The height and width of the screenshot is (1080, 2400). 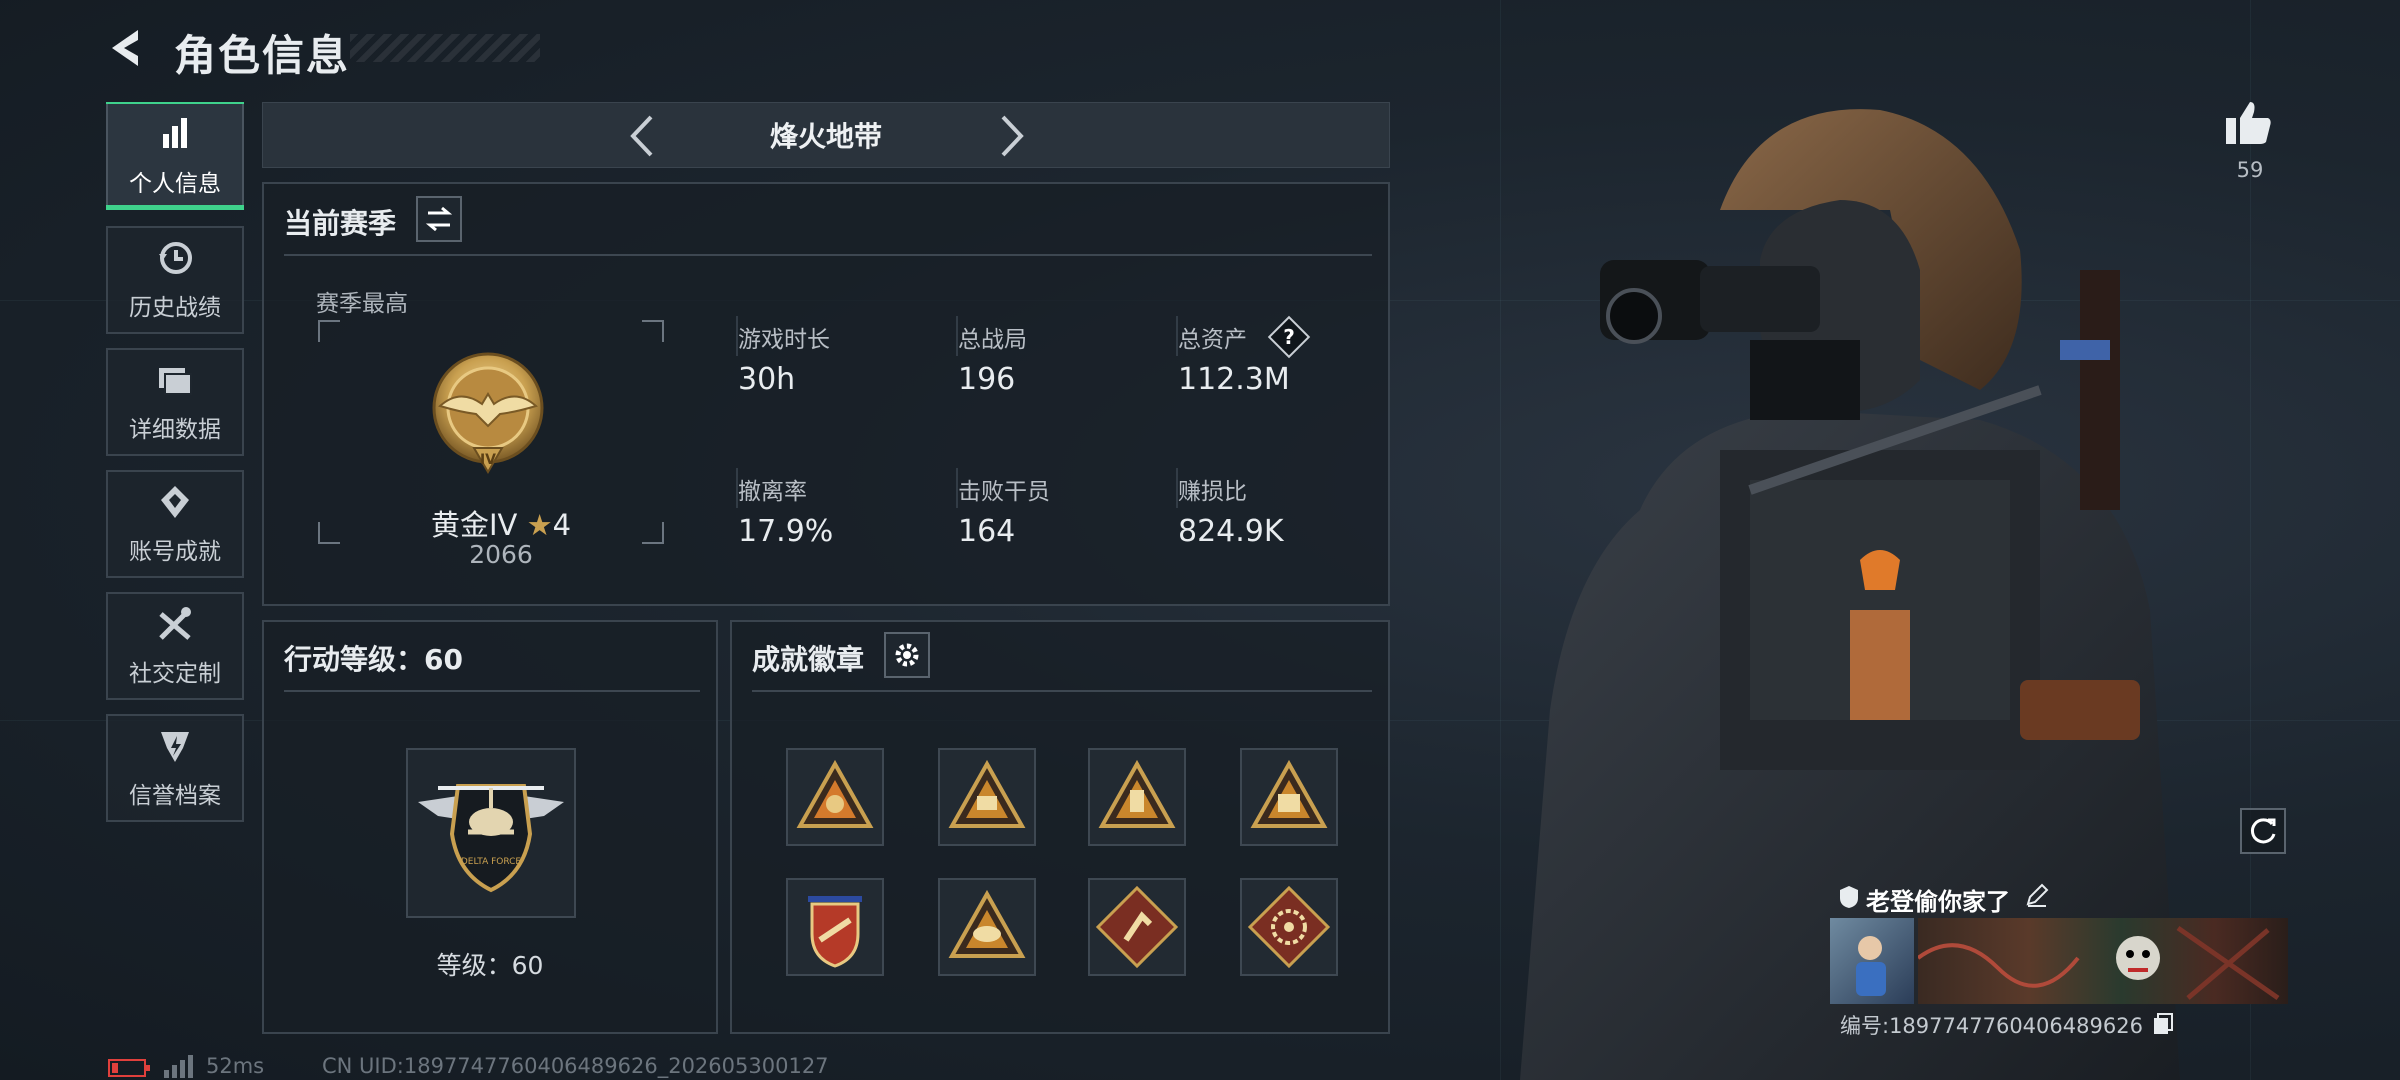 I want to click on season-best-label: 赛季最高, so click(x=362, y=304).